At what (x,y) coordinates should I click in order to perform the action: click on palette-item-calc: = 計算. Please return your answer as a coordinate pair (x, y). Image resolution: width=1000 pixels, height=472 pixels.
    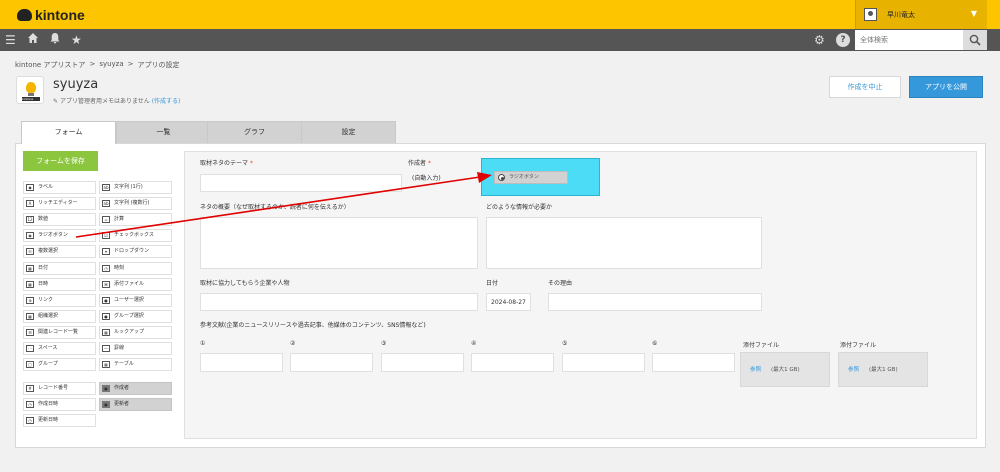
    Looking at the image, I should click on (135, 220).